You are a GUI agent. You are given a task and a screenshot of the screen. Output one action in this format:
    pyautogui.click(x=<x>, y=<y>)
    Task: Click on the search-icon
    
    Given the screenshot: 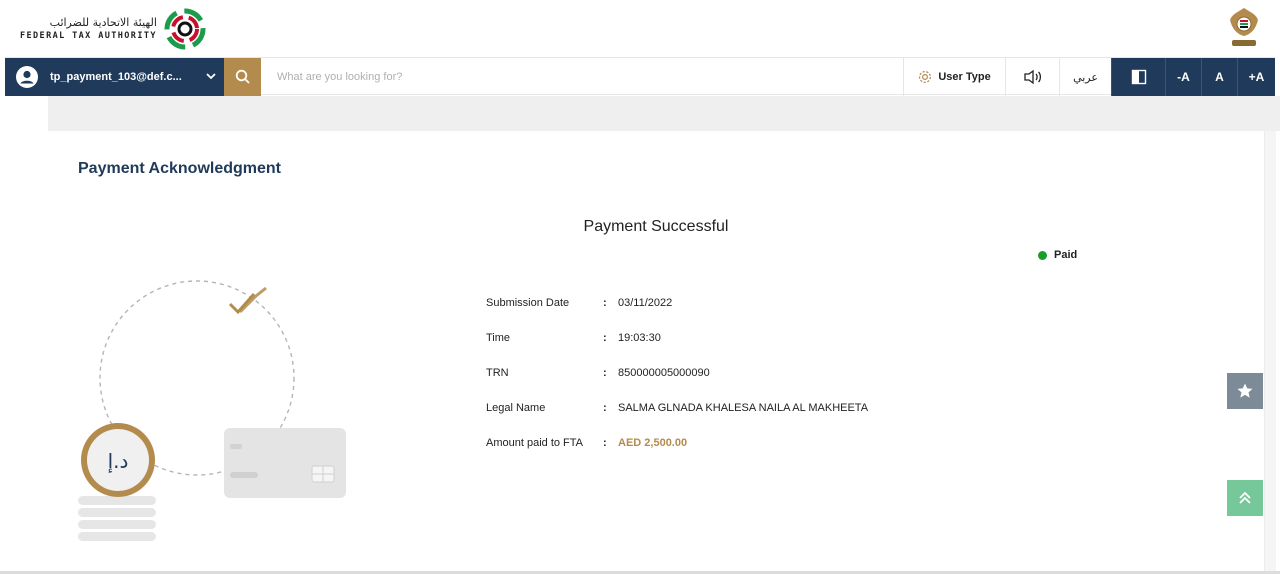 What is the action you would take?
    pyautogui.click(x=242, y=76)
    